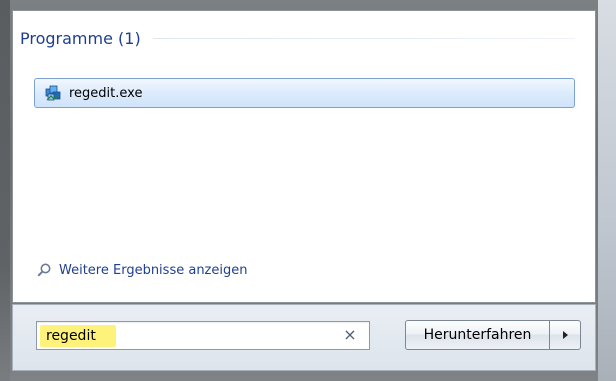 The height and width of the screenshot is (381, 616). I want to click on result-item-regedit: regedit.exe, so click(304, 93).